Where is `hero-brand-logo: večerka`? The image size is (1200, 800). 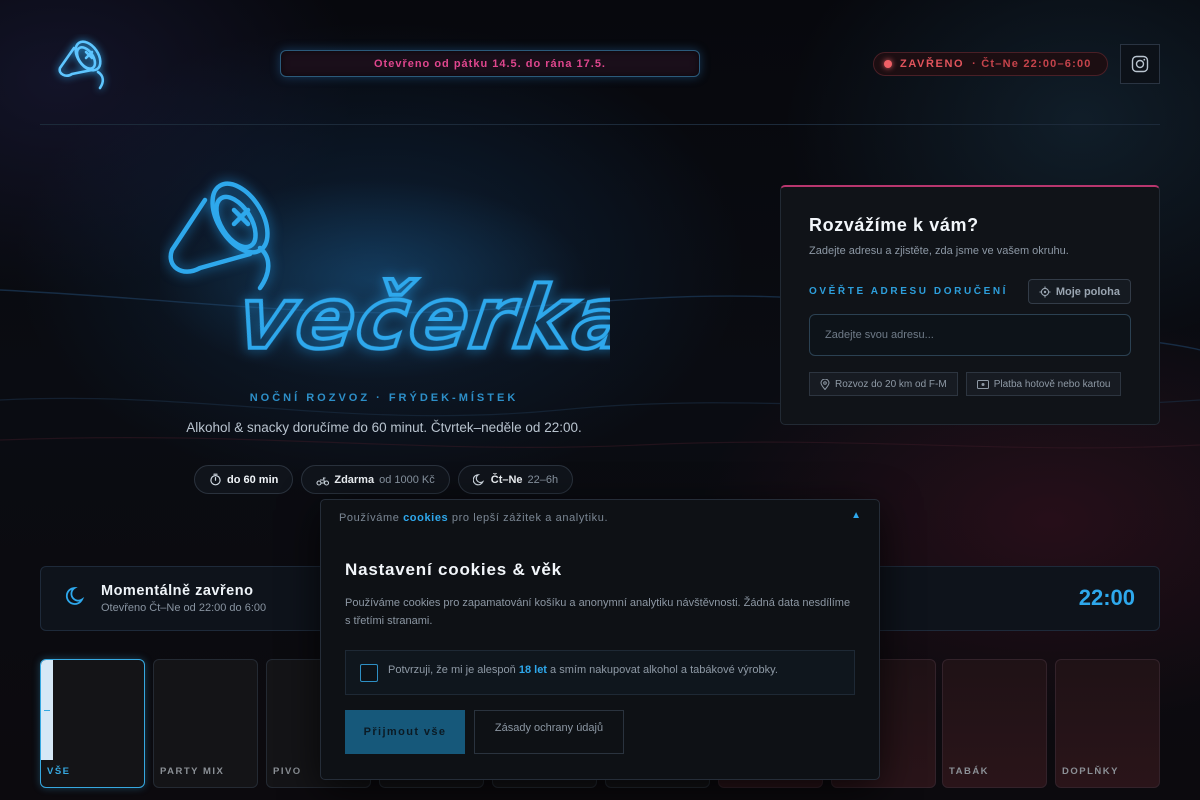 hero-brand-logo: večerka is located at coordinates (385, 280).